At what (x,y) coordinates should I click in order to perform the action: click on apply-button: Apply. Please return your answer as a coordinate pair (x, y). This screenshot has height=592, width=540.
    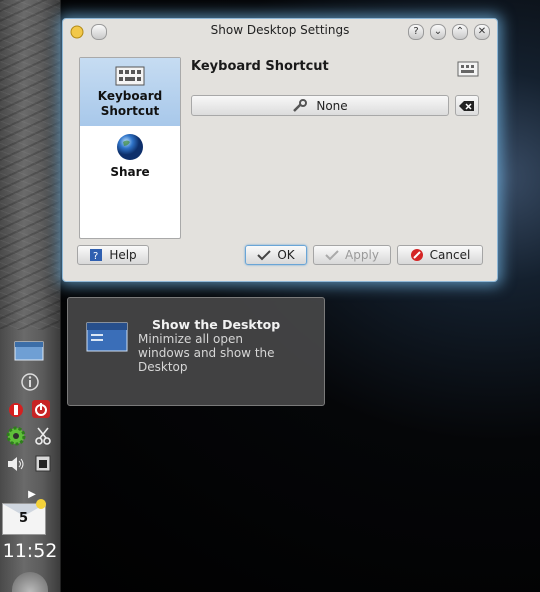
    Looking at the image, I should click on (352, 255).